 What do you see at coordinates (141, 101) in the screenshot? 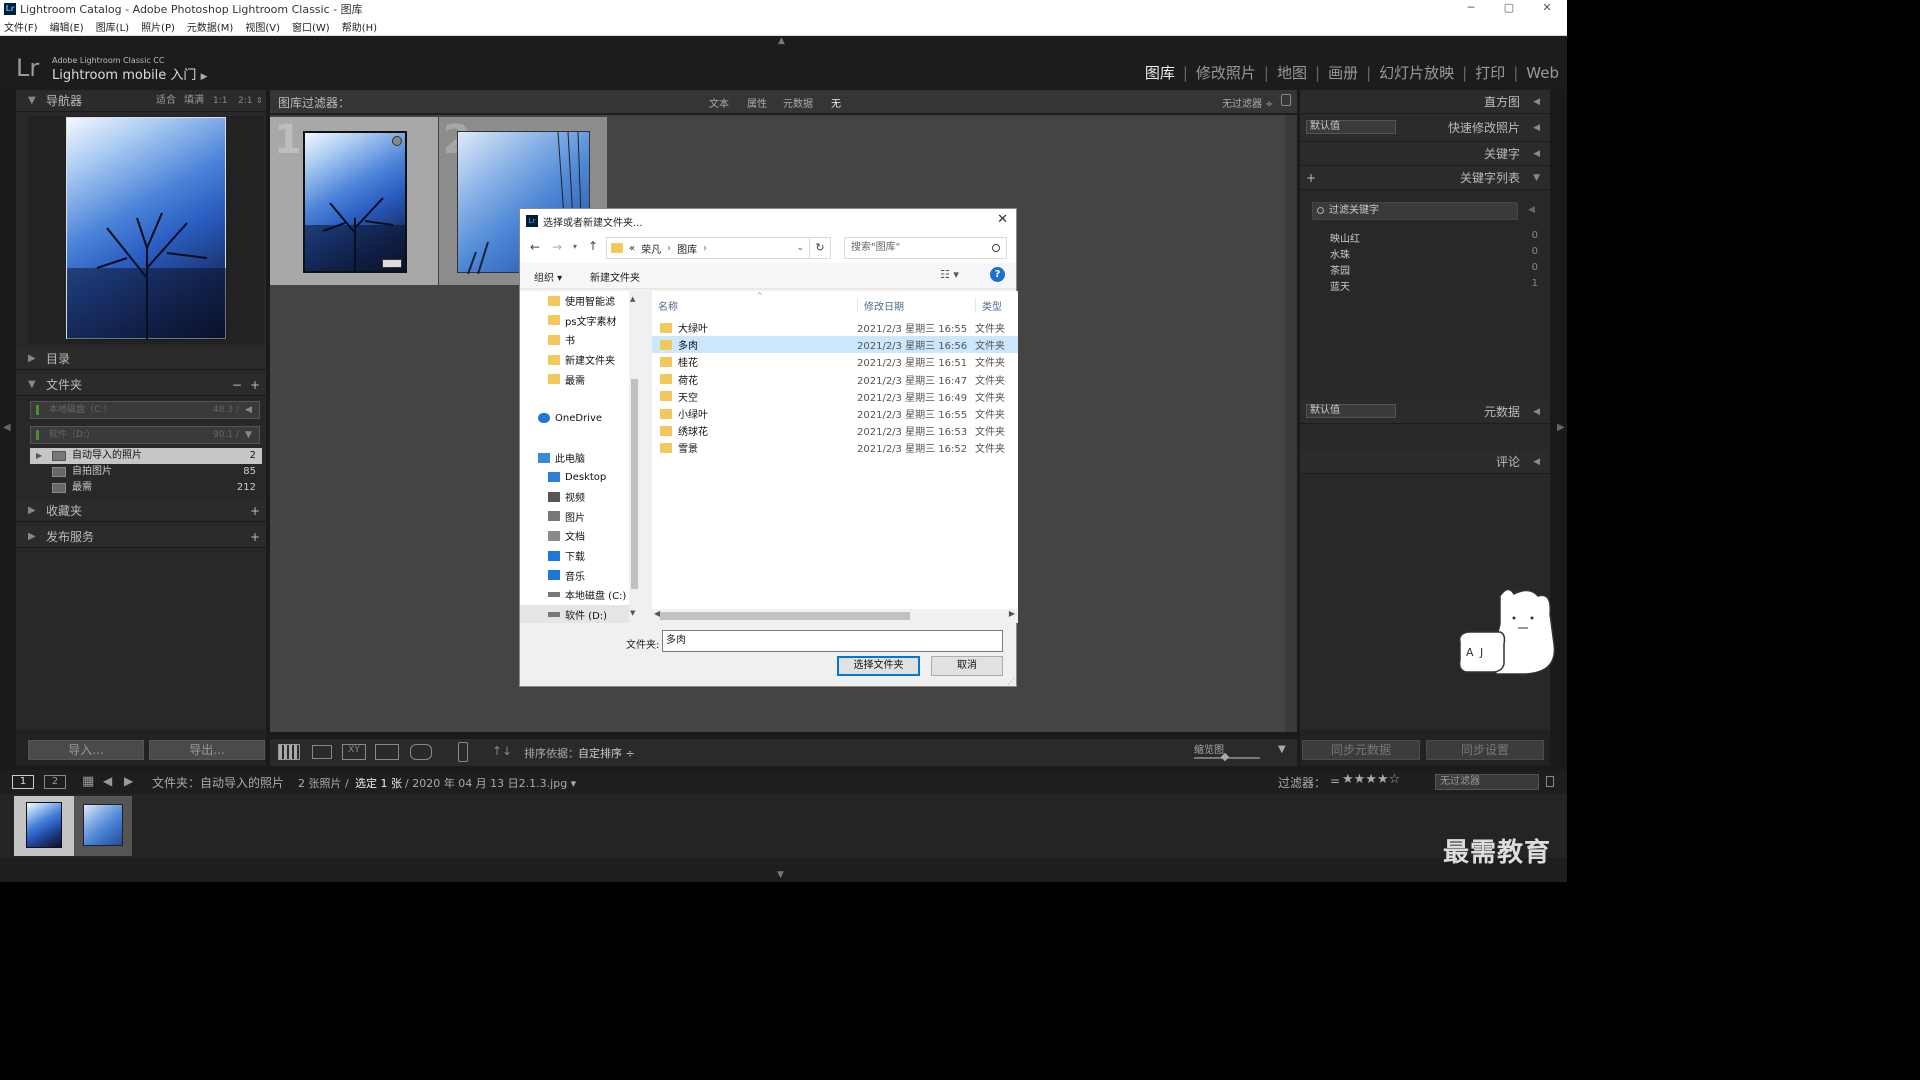
I see `navigator-header: ▼ 导航器 适合 填满 1:1 2:1 ⇕` at bounding box center [141, 101].